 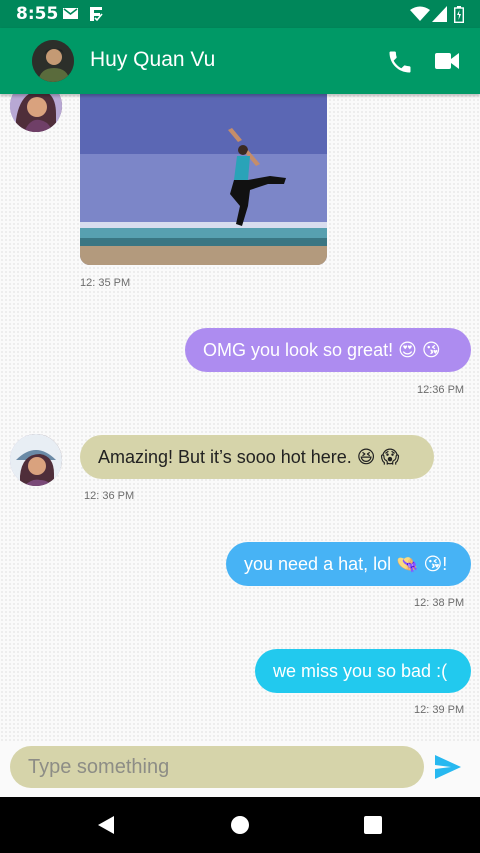 What do you see at coordinates (37, 14) in the screenshot?
I see `status-time: 8:55` at bounding box center [37, 14].